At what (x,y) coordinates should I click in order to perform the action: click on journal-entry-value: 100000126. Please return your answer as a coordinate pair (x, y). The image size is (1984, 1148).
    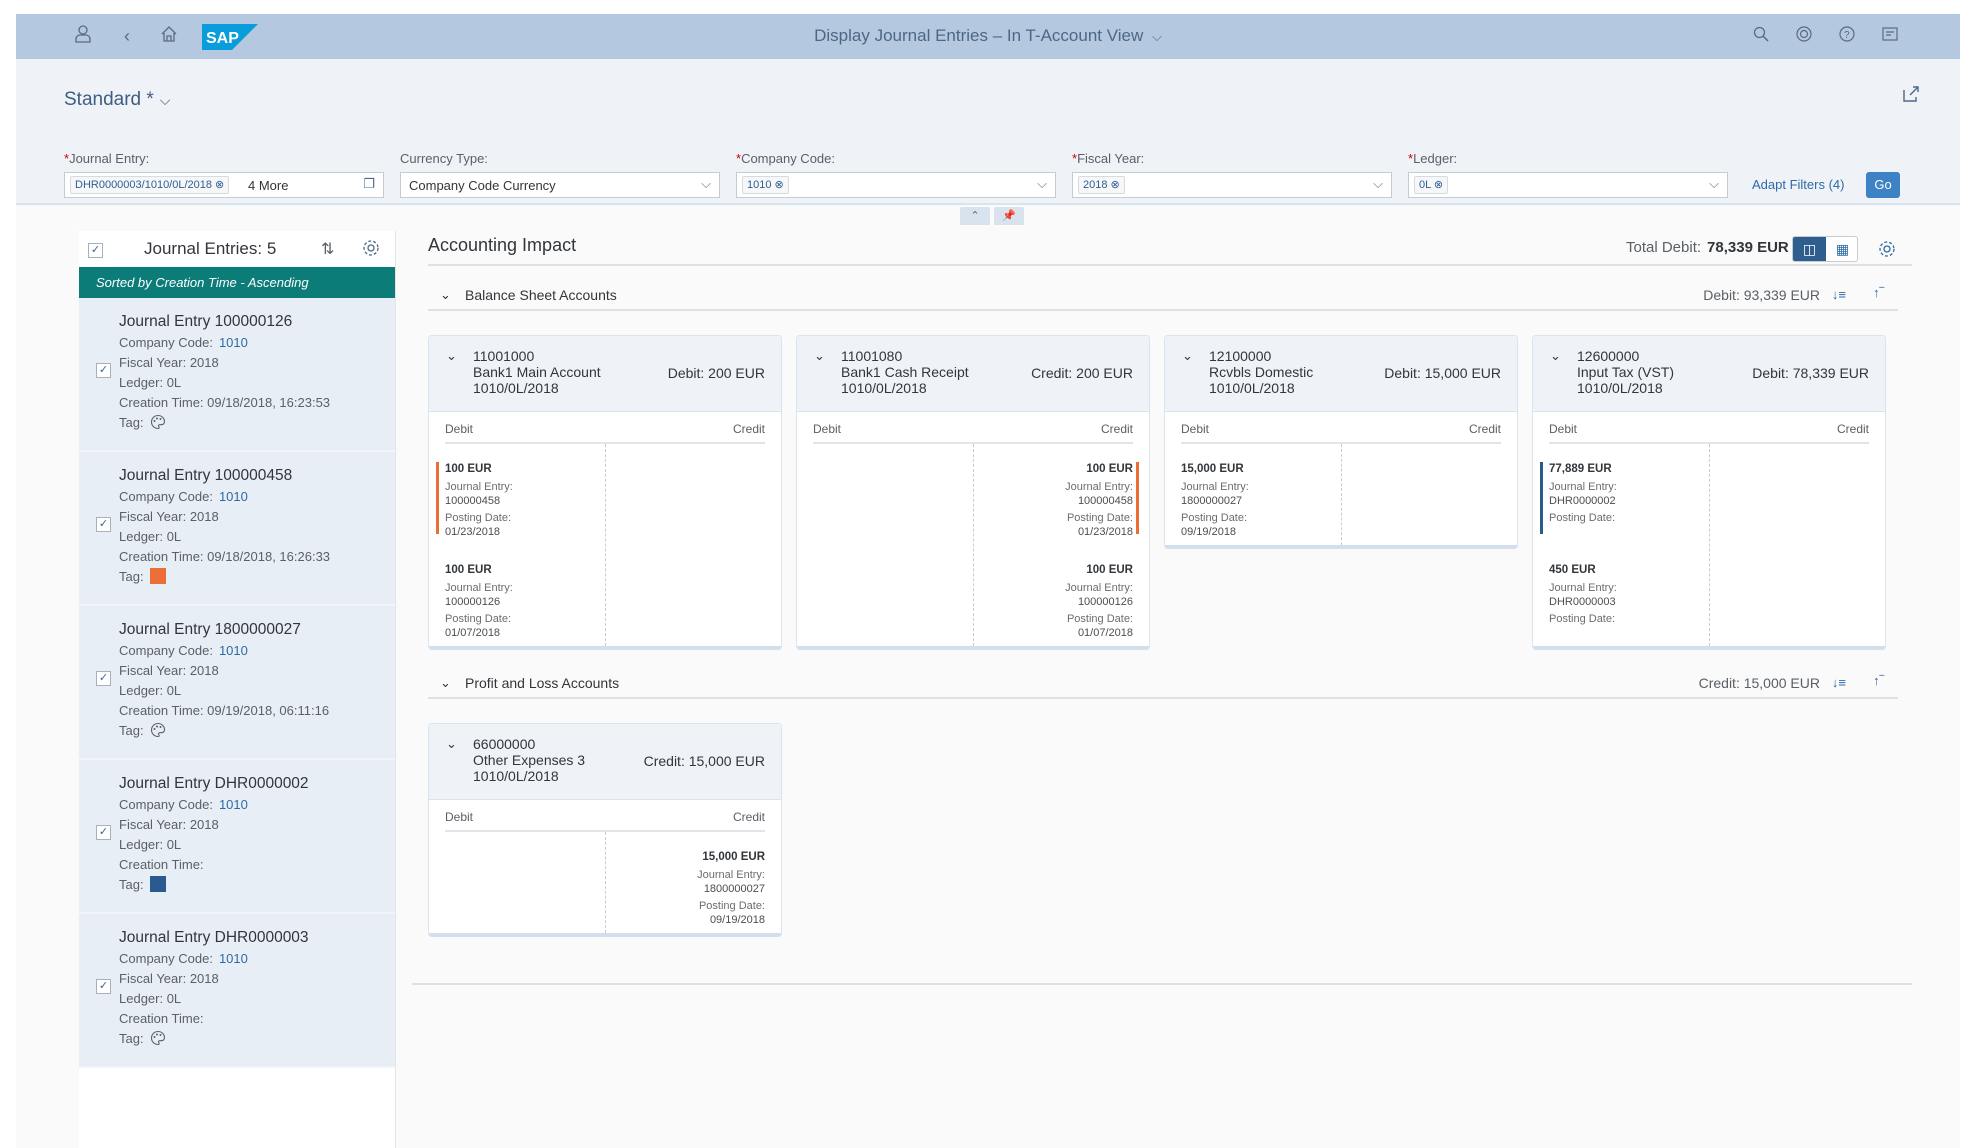
    Looking at the image, I should click on (473, 602).